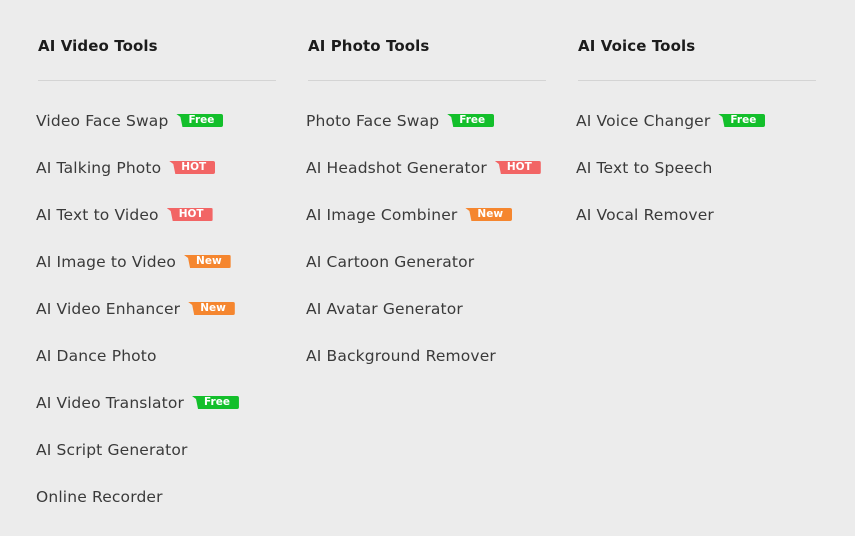  I want to click on menu-item-ai-video-enhancer: AI Video Enhancer New, so click(137, 314).